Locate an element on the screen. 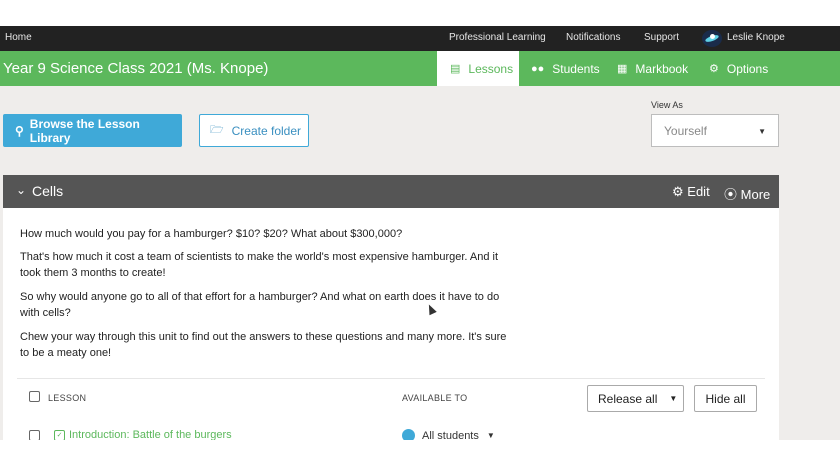 The height and width of the screenshot is (466, 840). search-icon: ⚲ is located at coordinates (19, 130).